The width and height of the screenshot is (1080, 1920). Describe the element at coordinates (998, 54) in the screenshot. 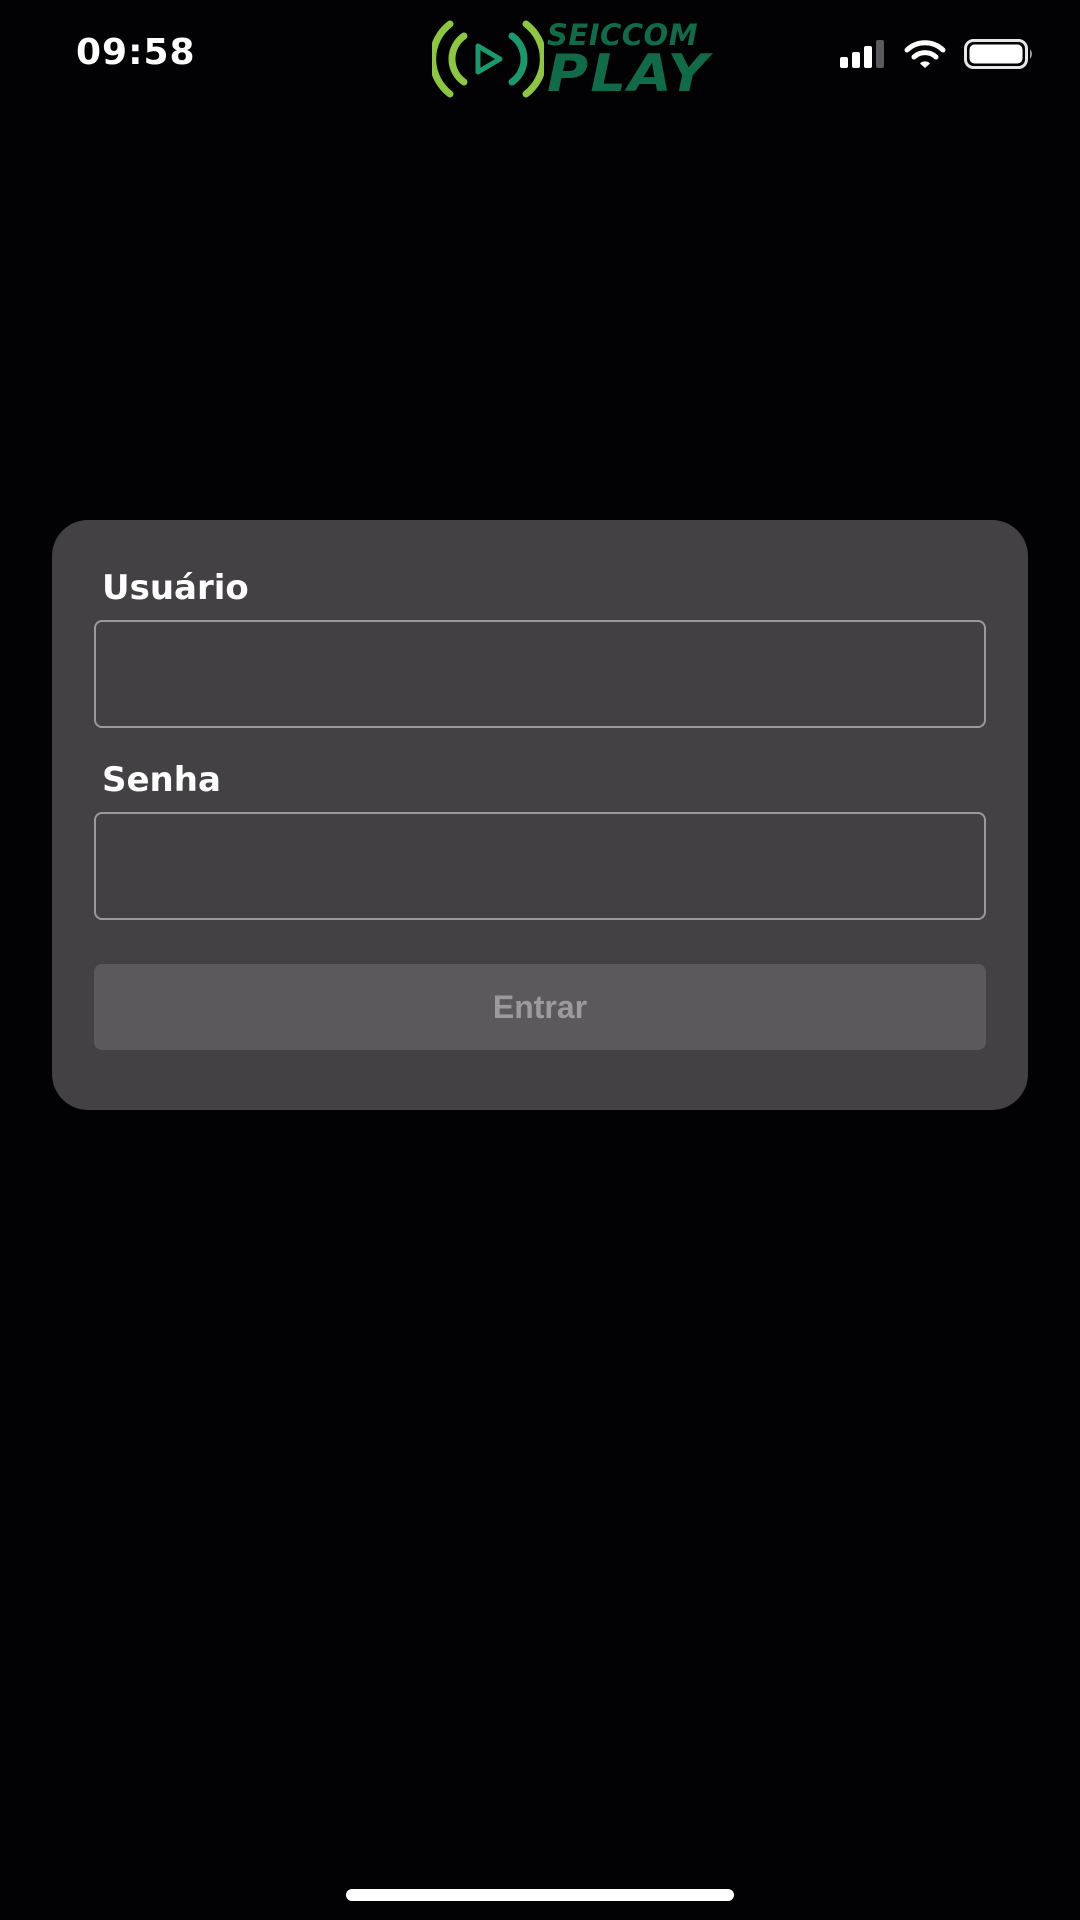

I see `battery-icon` at that location.